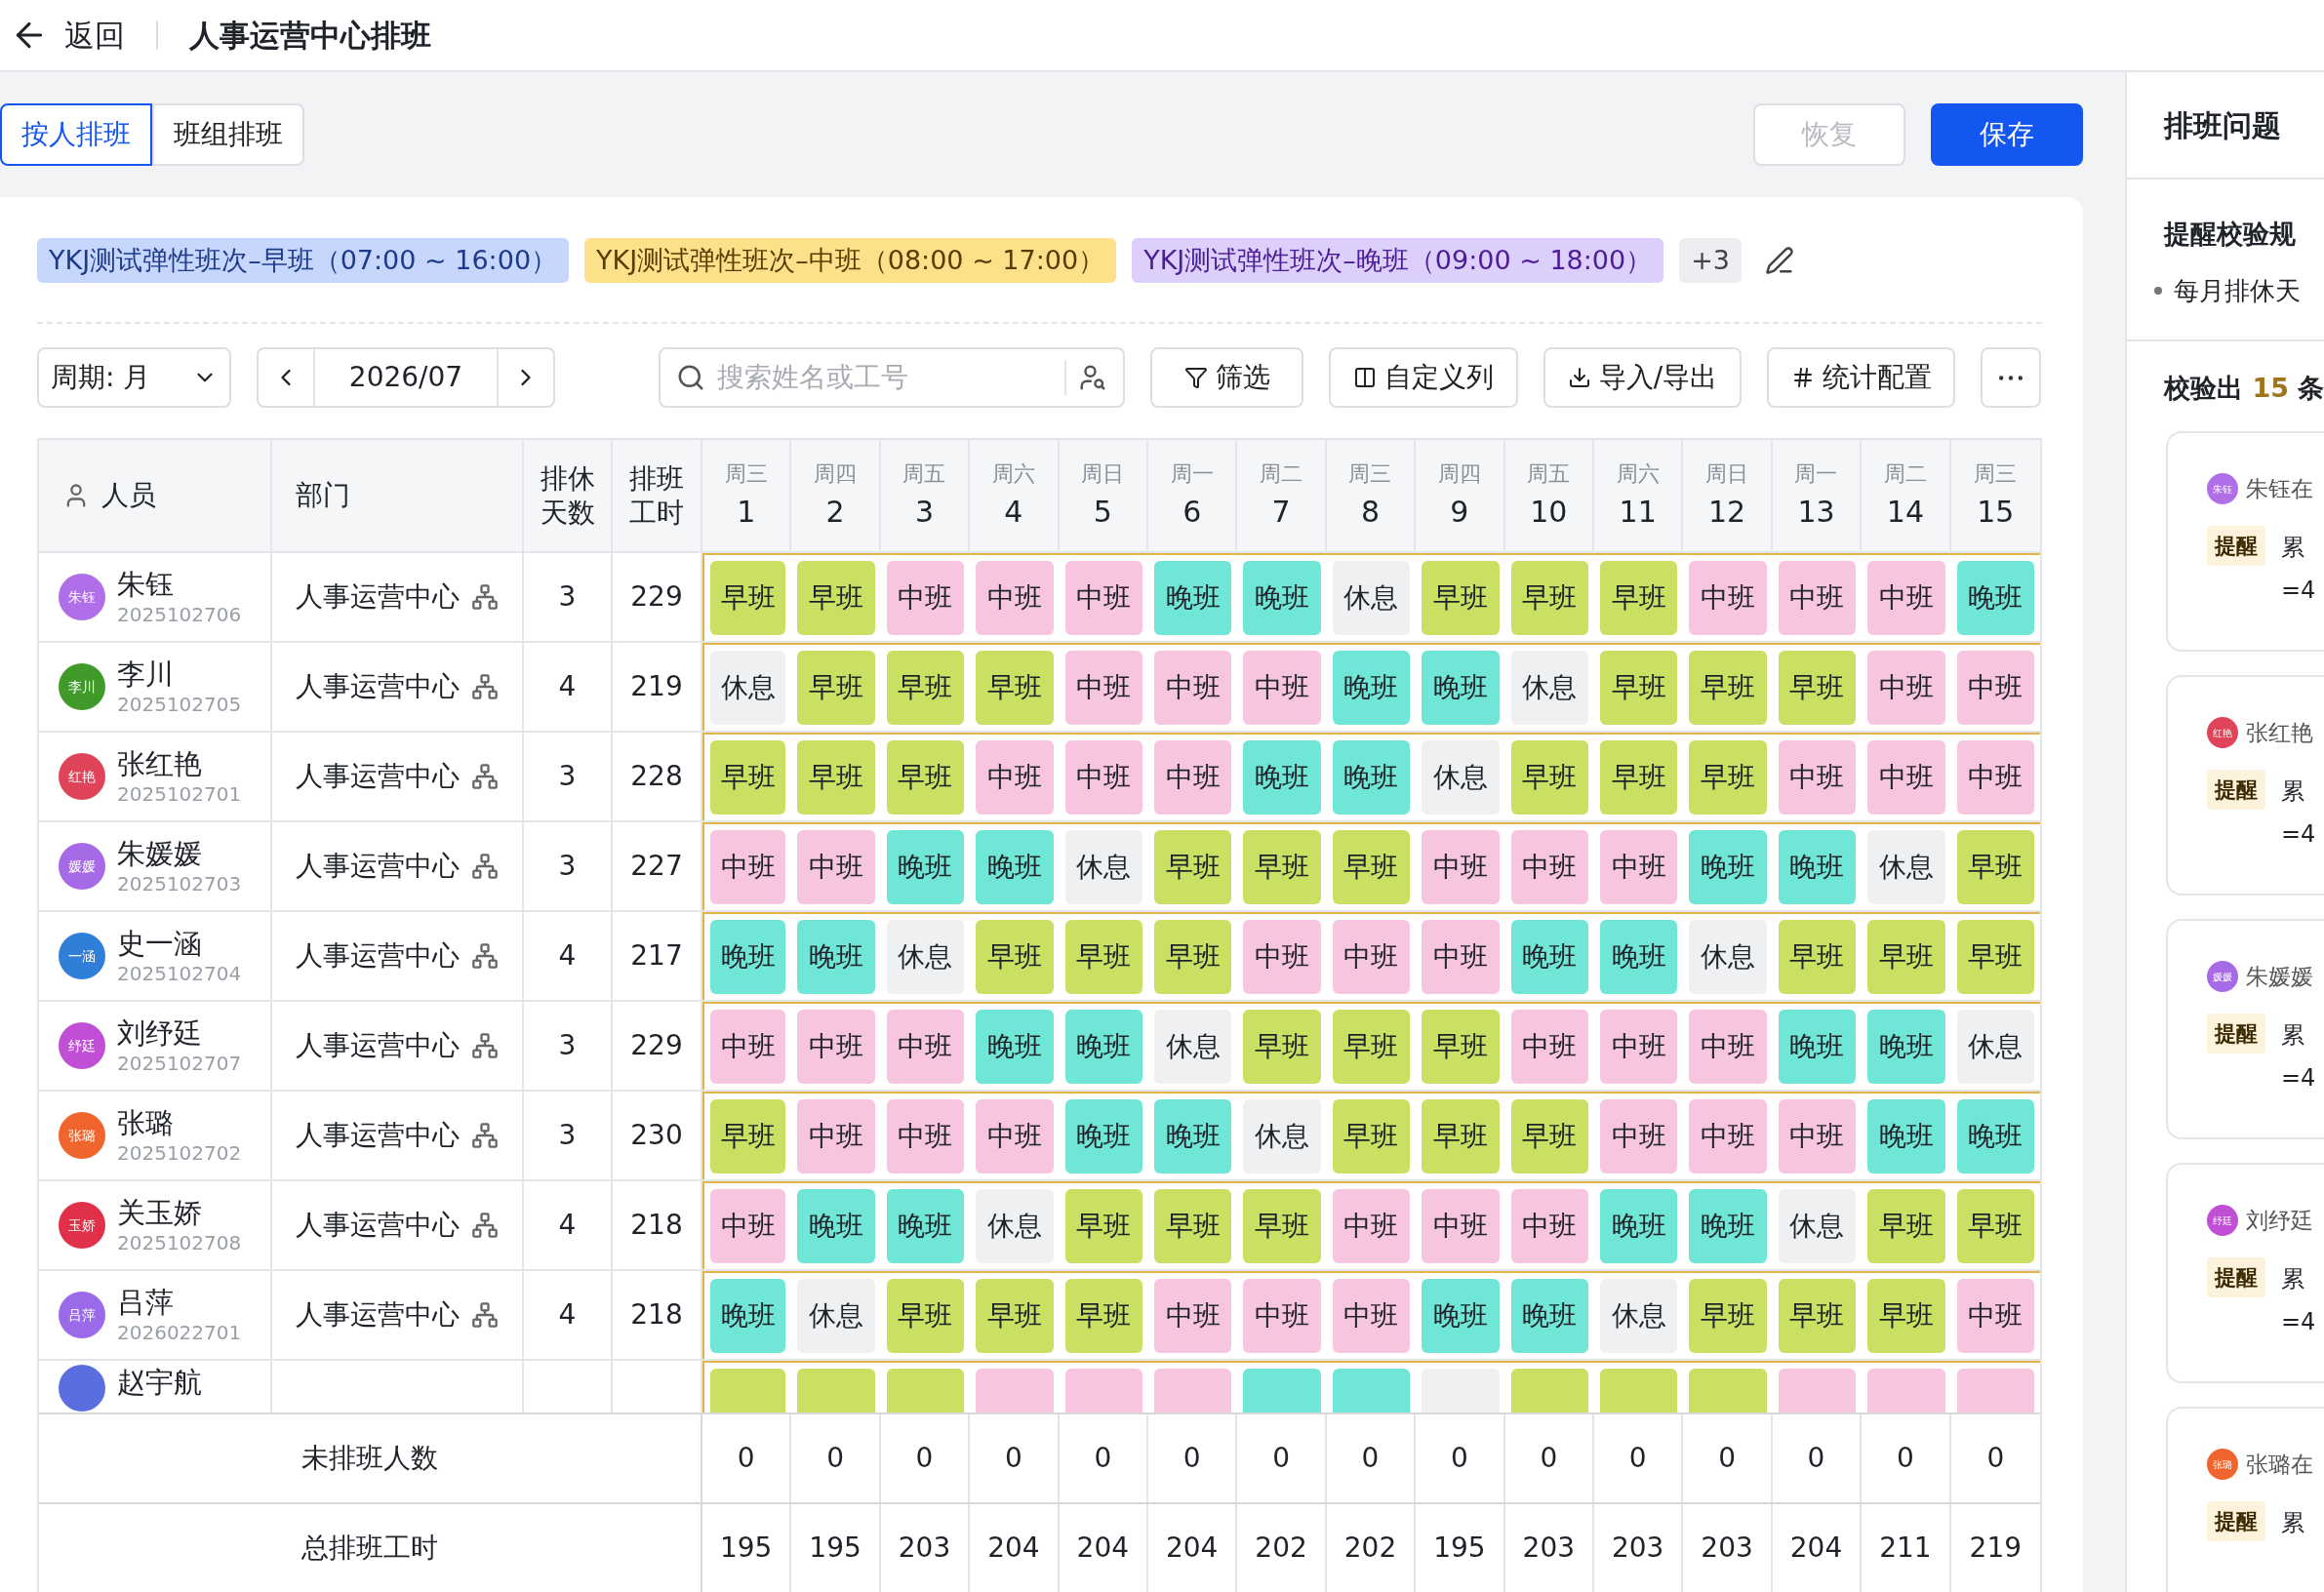  Describe the element at coordinates (1423, 377) in the screenshot. I see `custom-columns-button: 自定义列` at that location.